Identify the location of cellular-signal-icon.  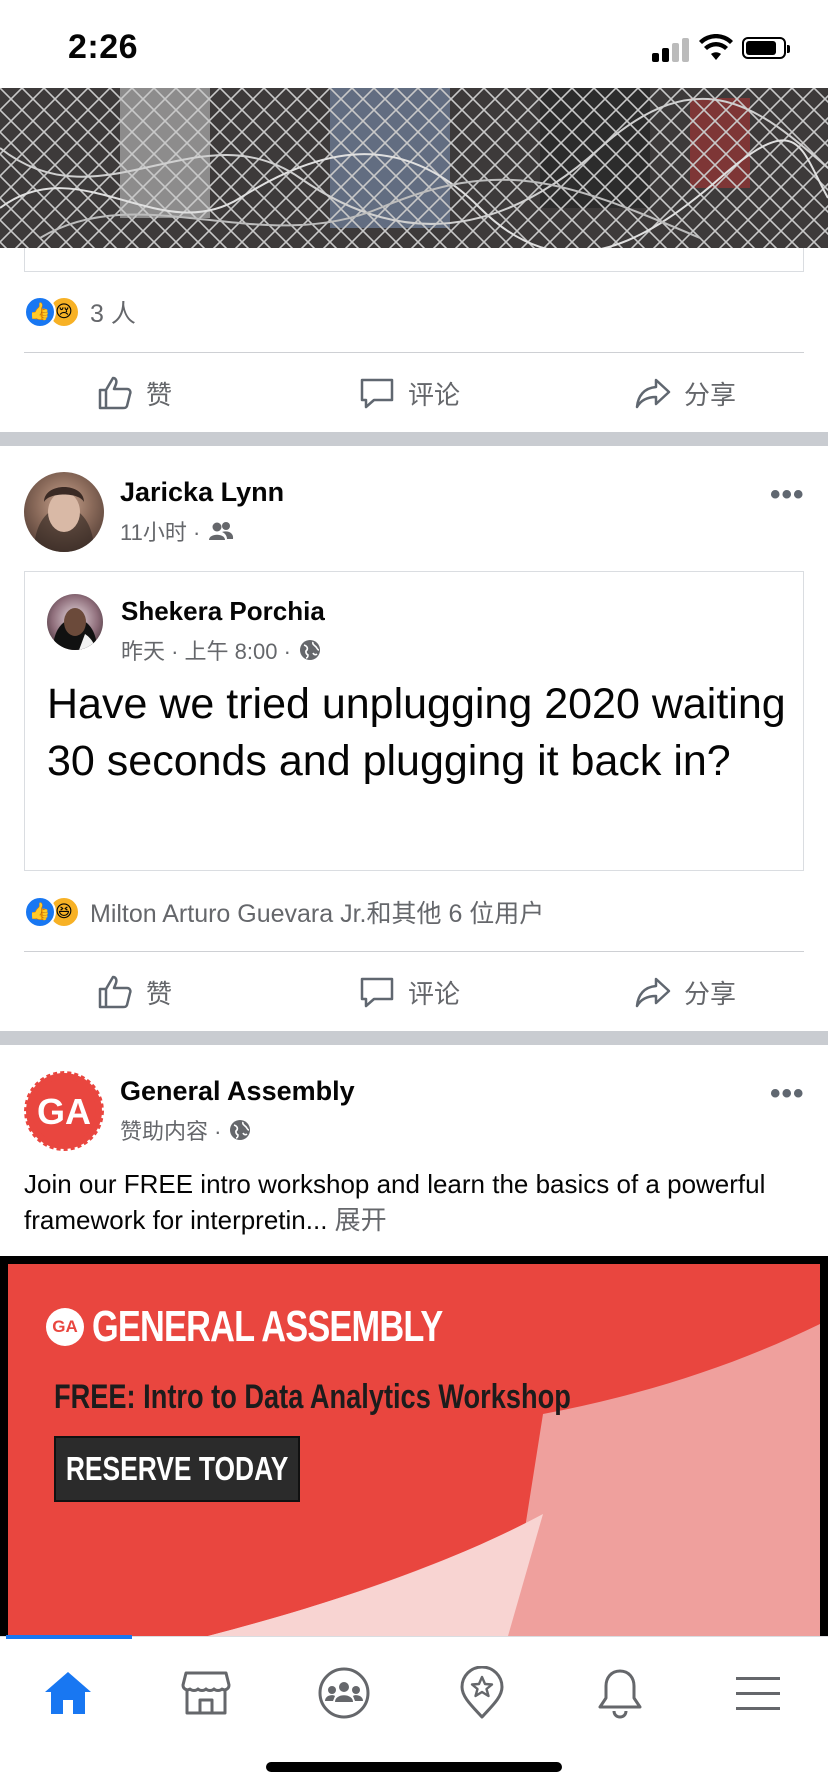
(672, 49).